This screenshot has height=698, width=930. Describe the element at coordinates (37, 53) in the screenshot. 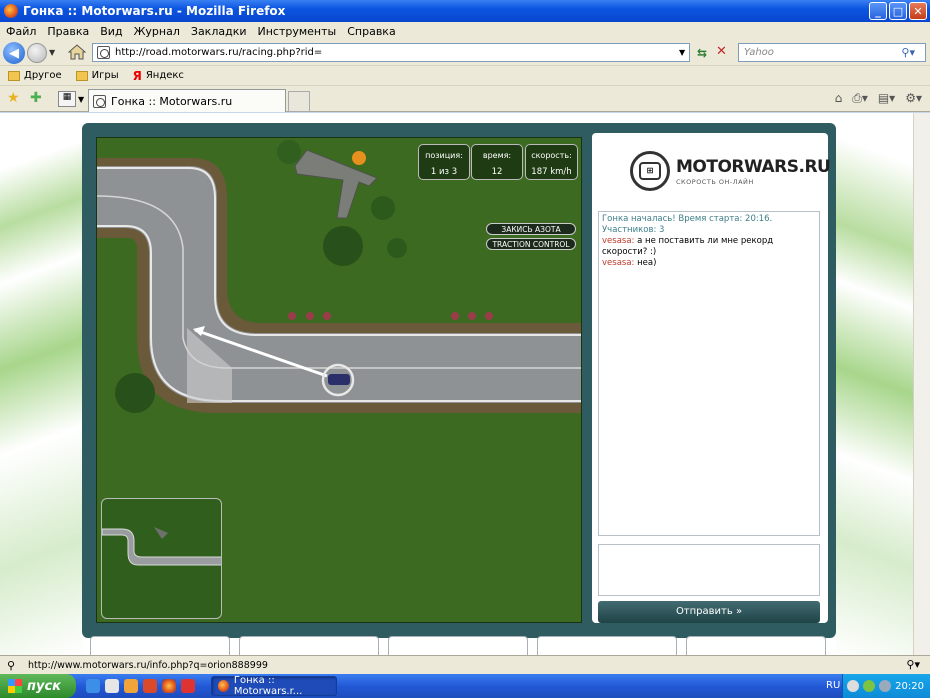

I see `forward-button` at that location.